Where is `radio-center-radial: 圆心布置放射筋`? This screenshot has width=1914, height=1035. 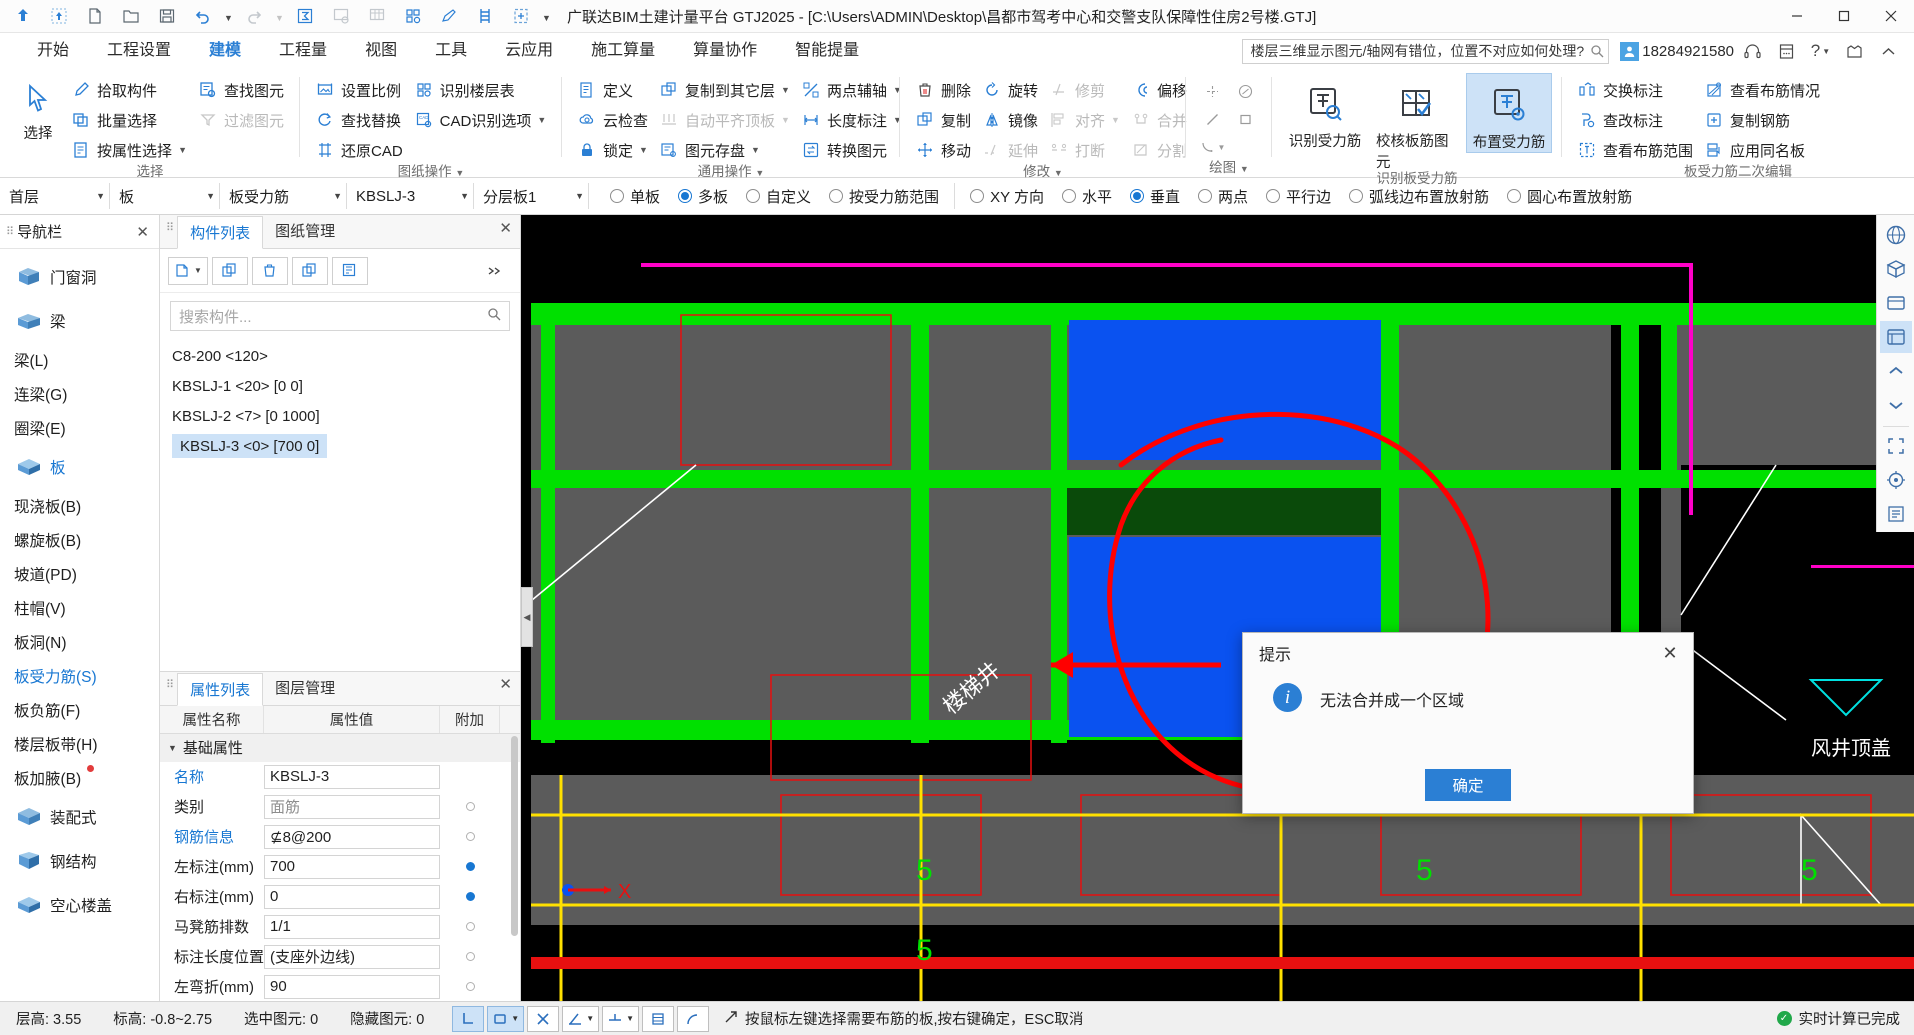 radio-center-radial: 圆心布置放射筋 is located at coordinates (1569, 196).